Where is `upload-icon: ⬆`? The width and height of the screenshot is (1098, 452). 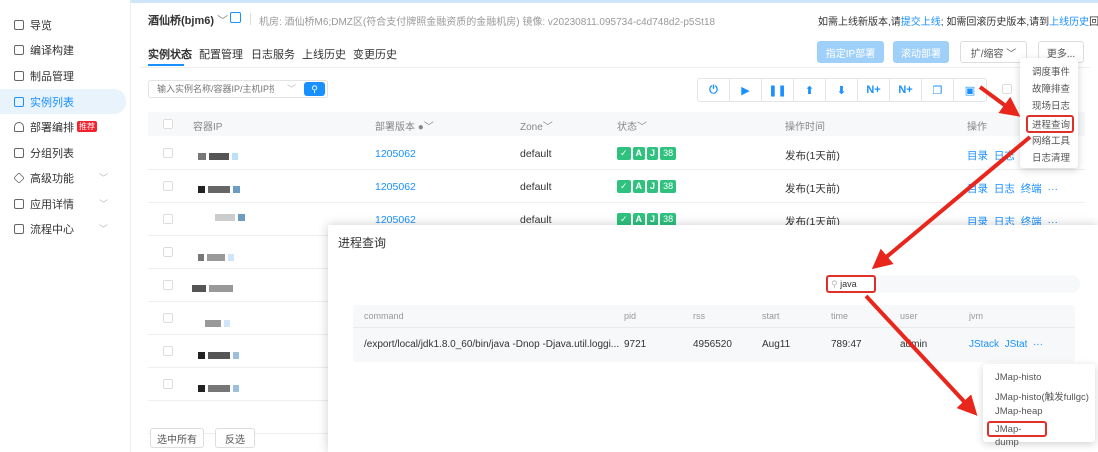
upload-icon: ⬆ is located at coordinates (810, 90).